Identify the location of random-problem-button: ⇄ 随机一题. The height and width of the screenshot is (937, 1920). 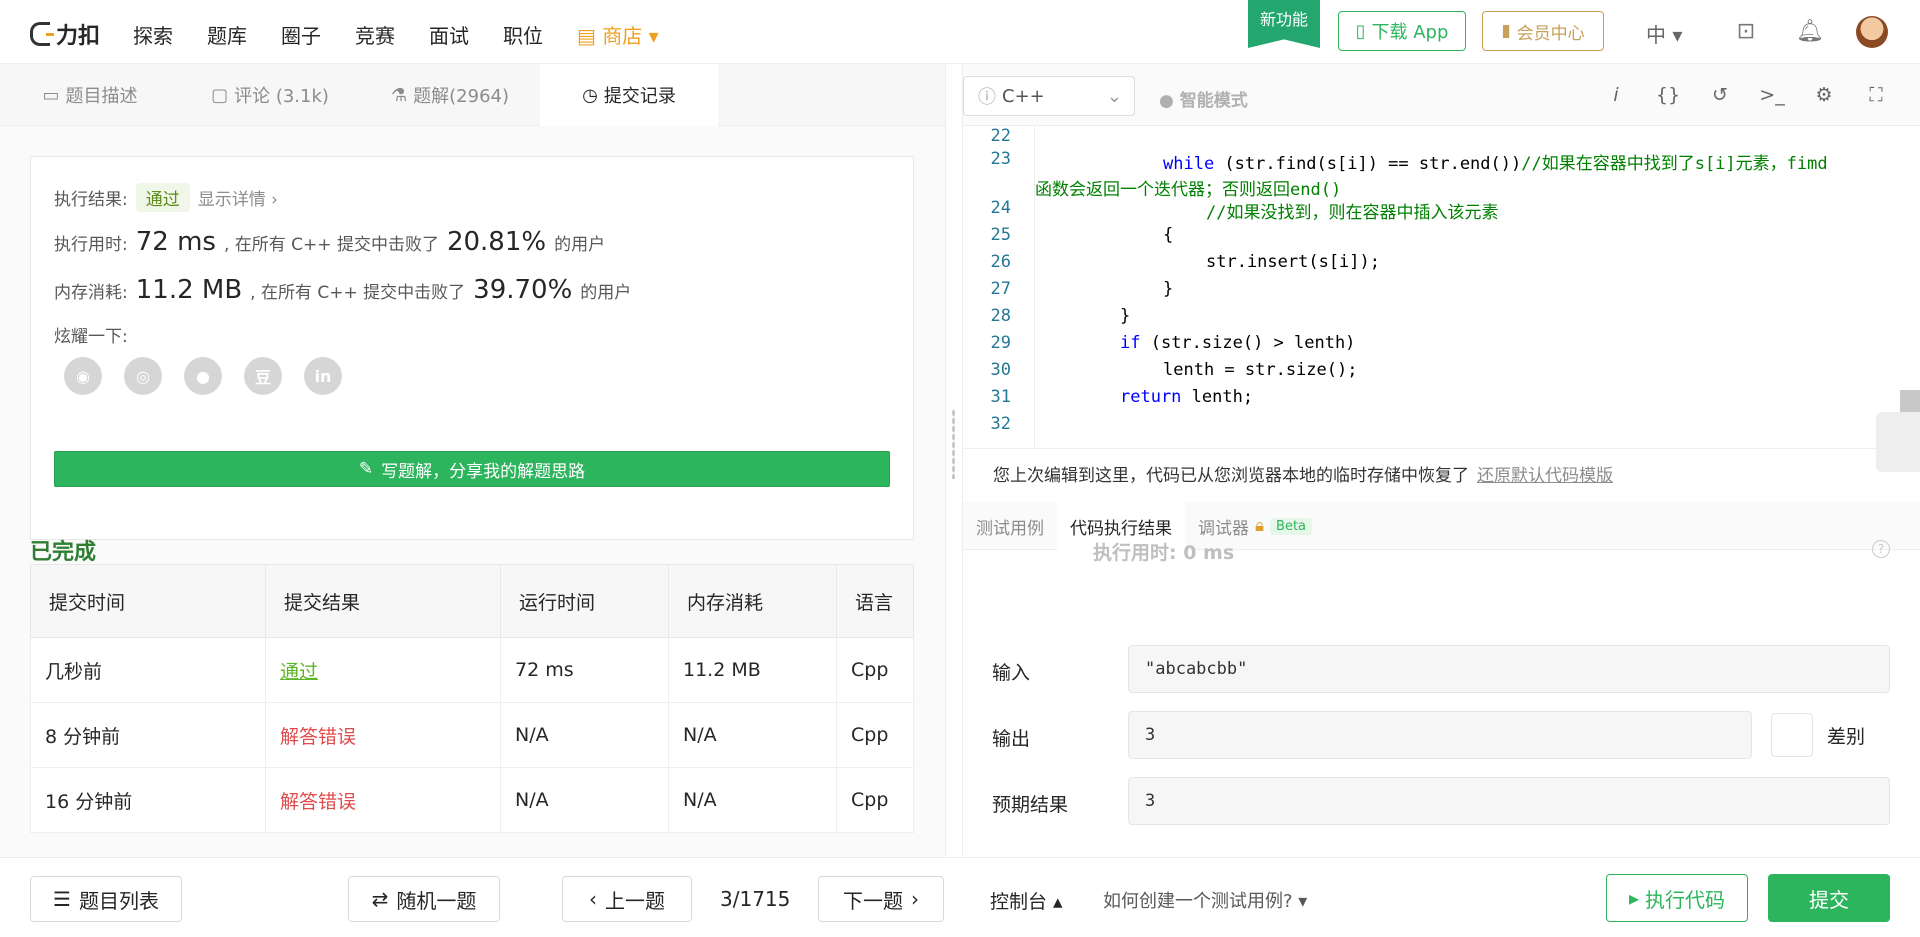
(424, 899).